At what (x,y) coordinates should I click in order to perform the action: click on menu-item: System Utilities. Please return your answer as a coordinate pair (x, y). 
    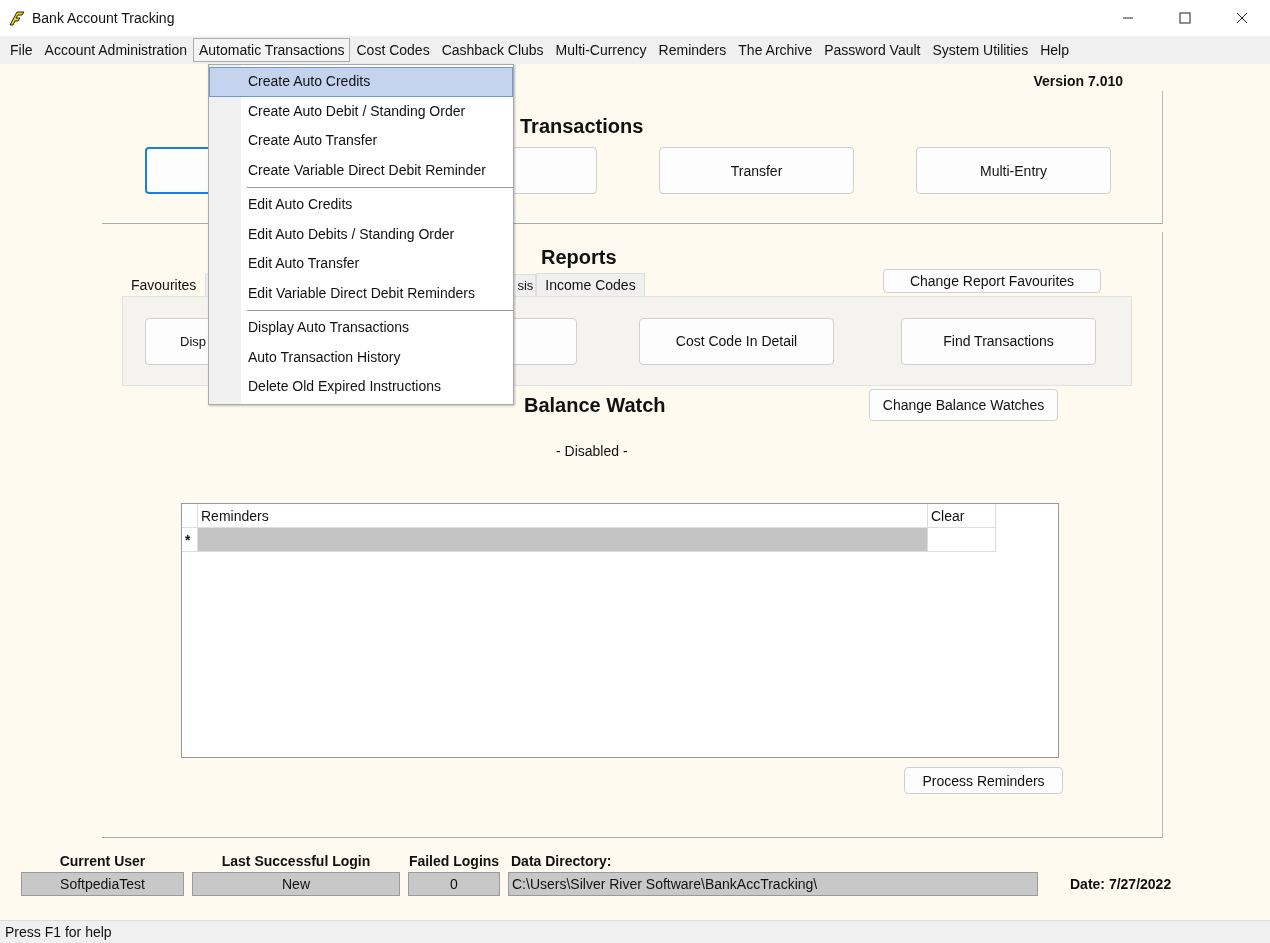
    Looking at the image, I should click on (980, 50).